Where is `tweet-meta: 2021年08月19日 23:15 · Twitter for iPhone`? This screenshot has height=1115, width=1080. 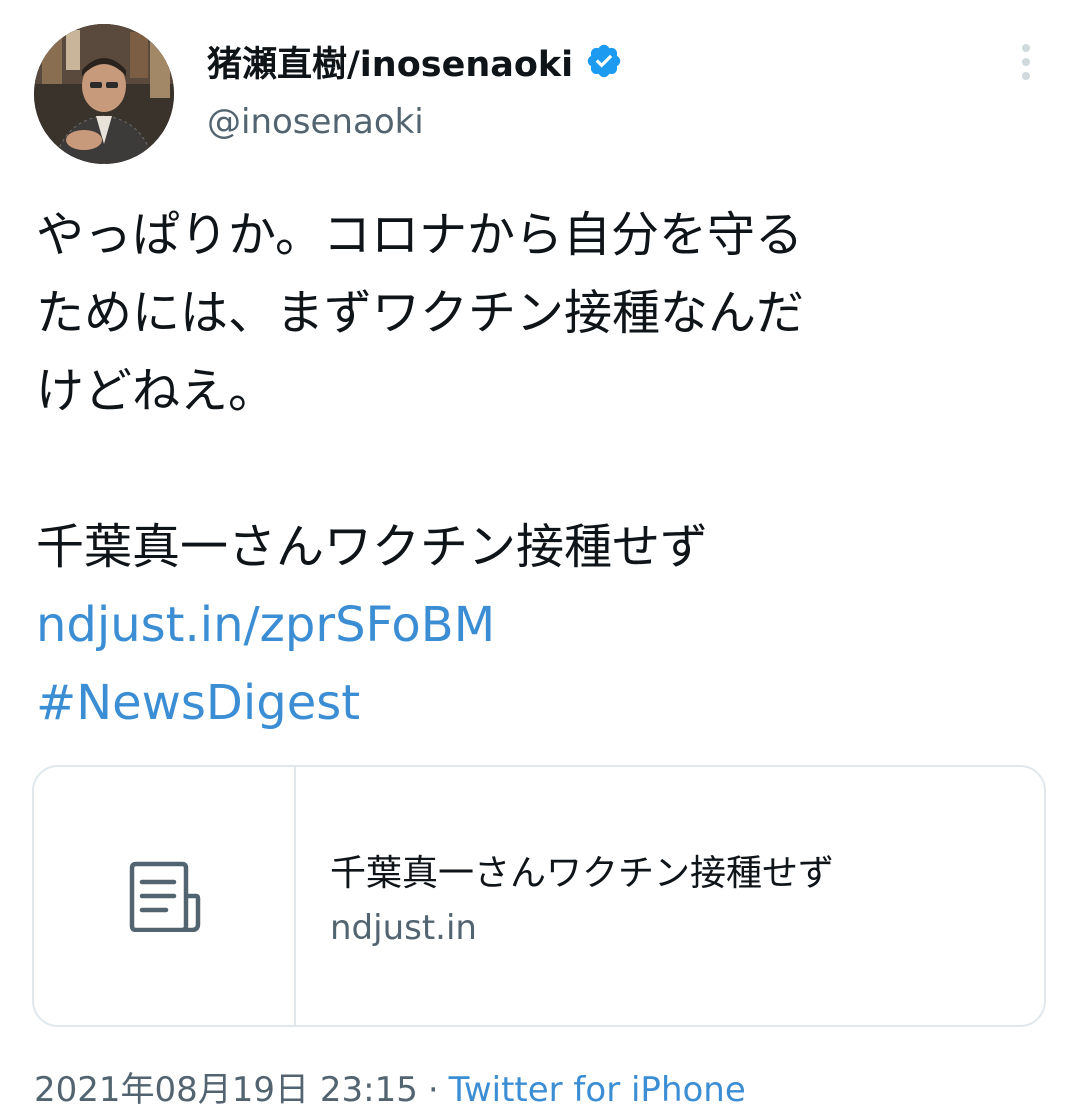 tweet-meta: 2021年08月19日 23:15 · Twitter for iPhone is located at coordinates (390, 1086).